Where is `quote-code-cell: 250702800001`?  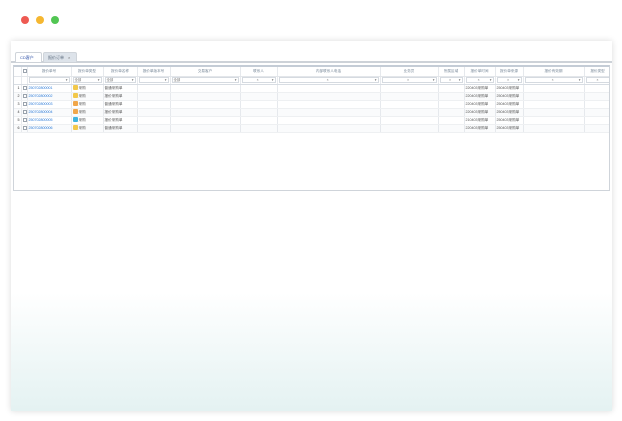 quote-code-cell: 250702800001 is located at coordinates (49, 88).